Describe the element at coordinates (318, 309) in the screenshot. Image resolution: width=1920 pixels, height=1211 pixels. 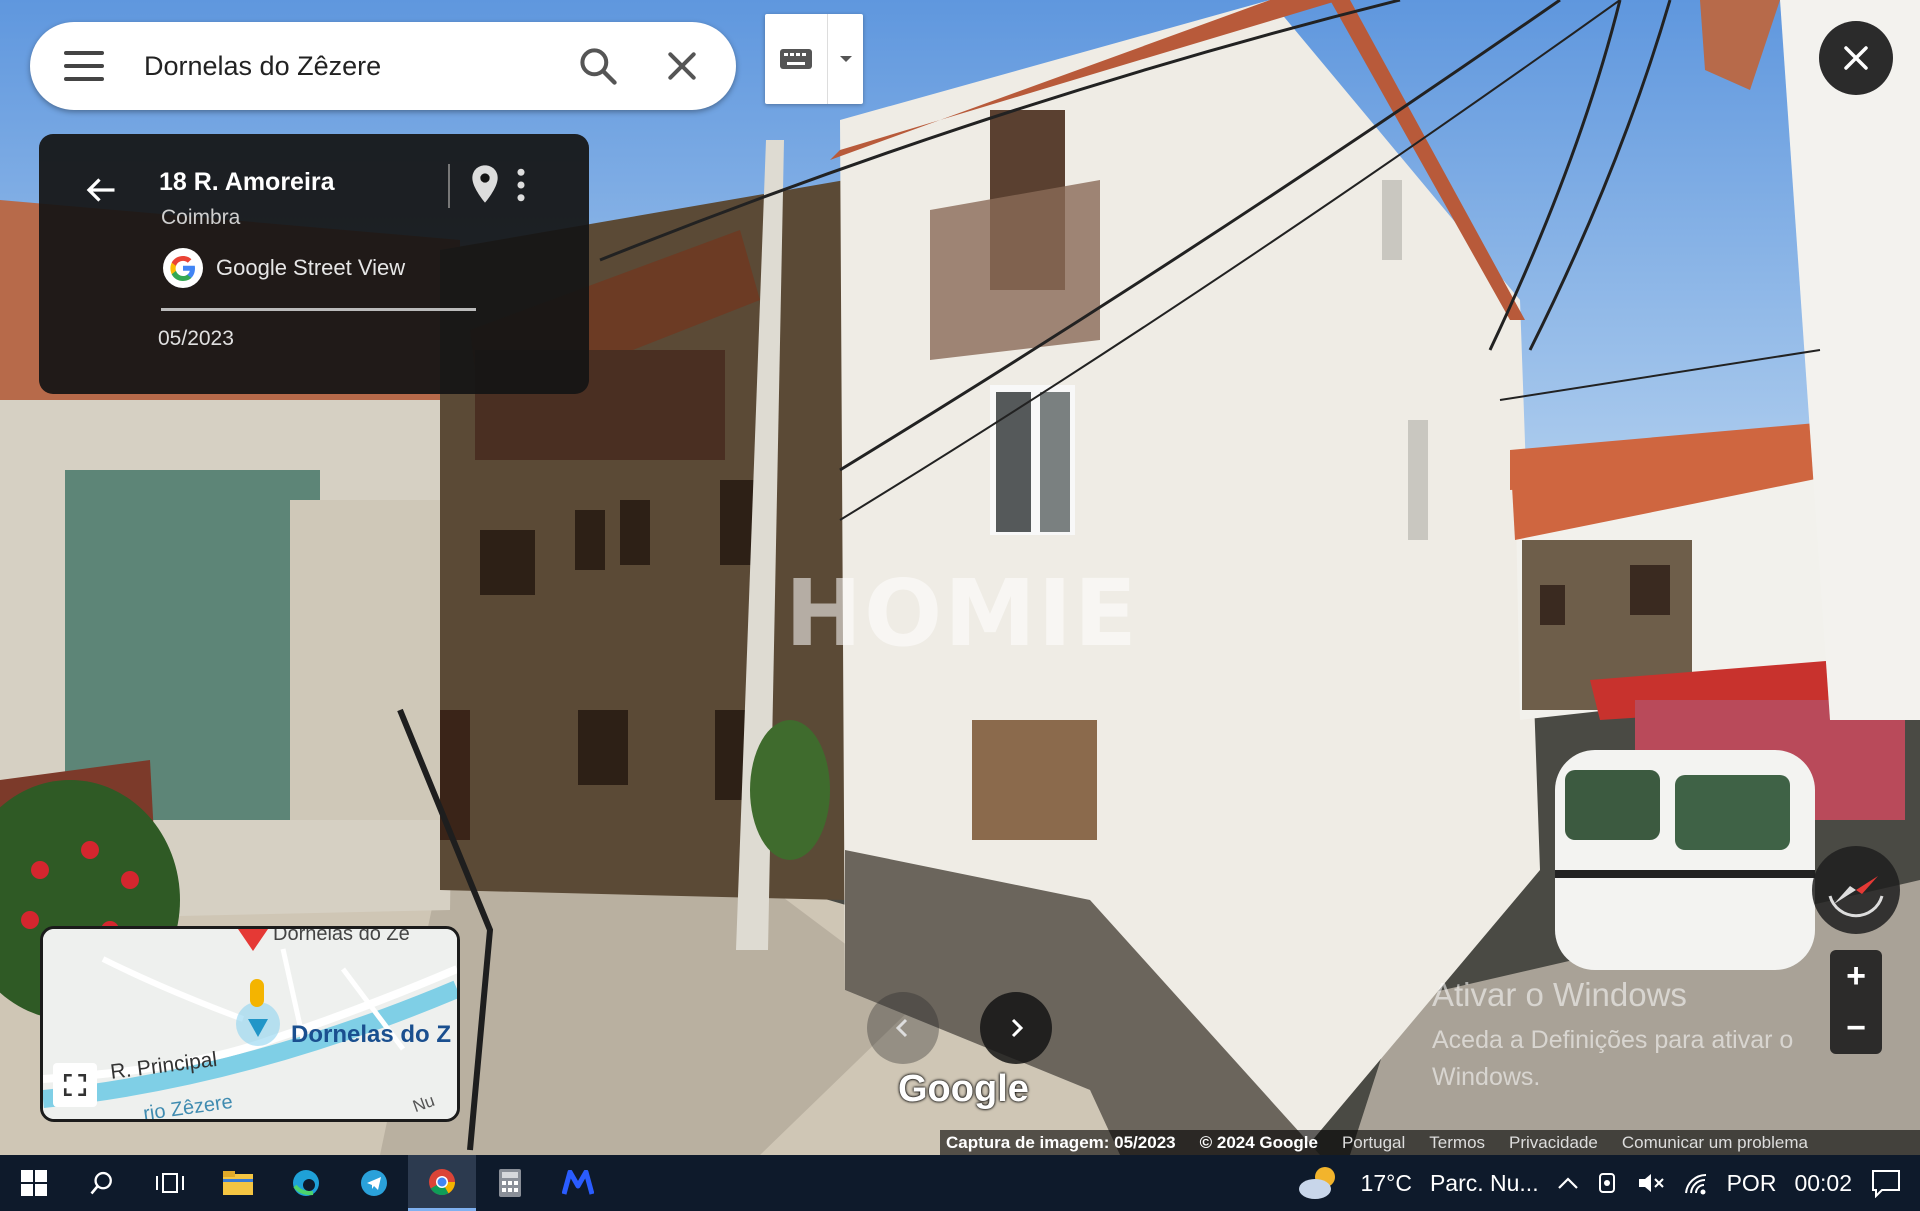
I see `source-underline` at that location.